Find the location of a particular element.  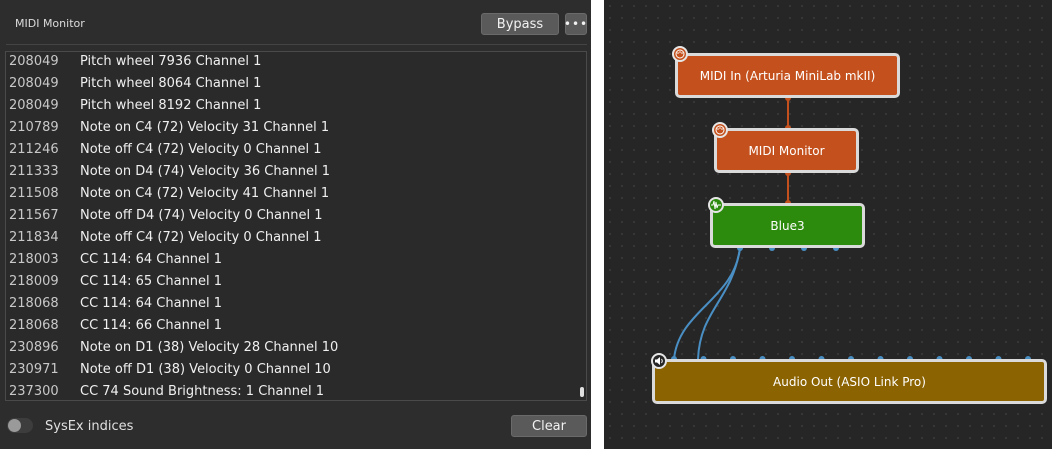

log-message: Note on D4 (74) Velocity 36 Channel 1 is located at coordinates (205, 171).